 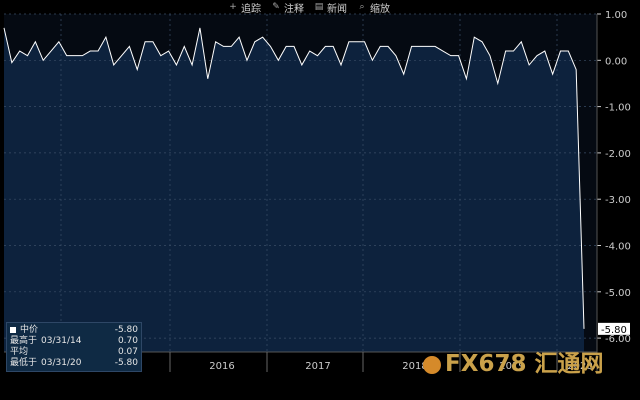 I want to click on coin-icon, so click(x=432, y=364).